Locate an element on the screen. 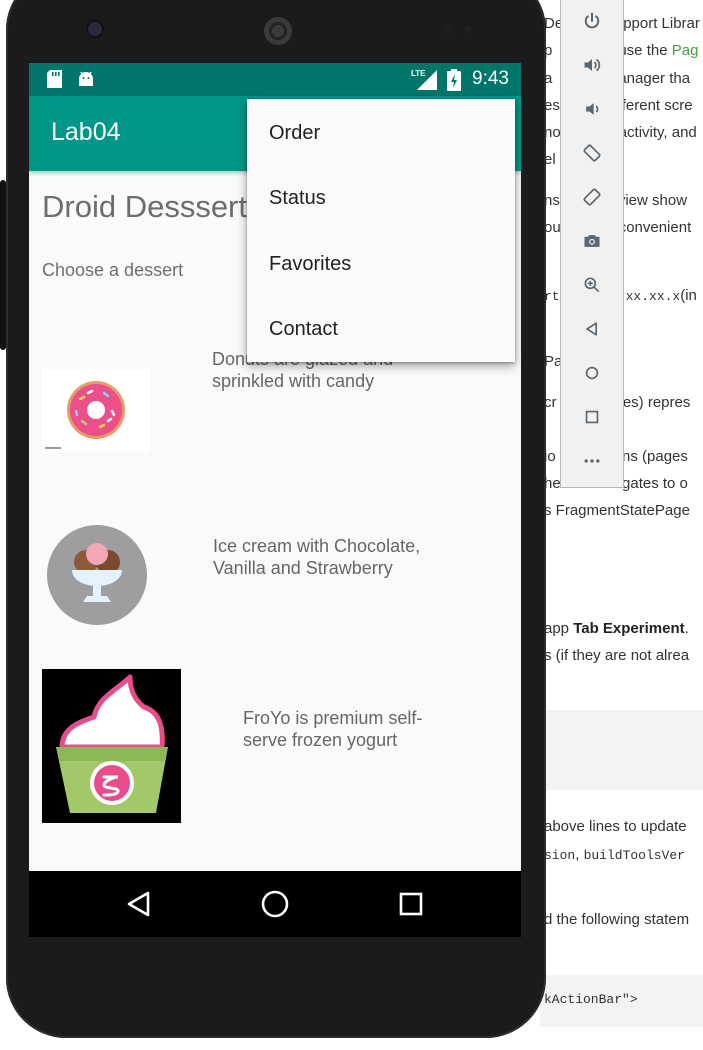 This screenshot has height=1050, width=703. menu-item-contact: Contact is located at coordinates (381, 329).